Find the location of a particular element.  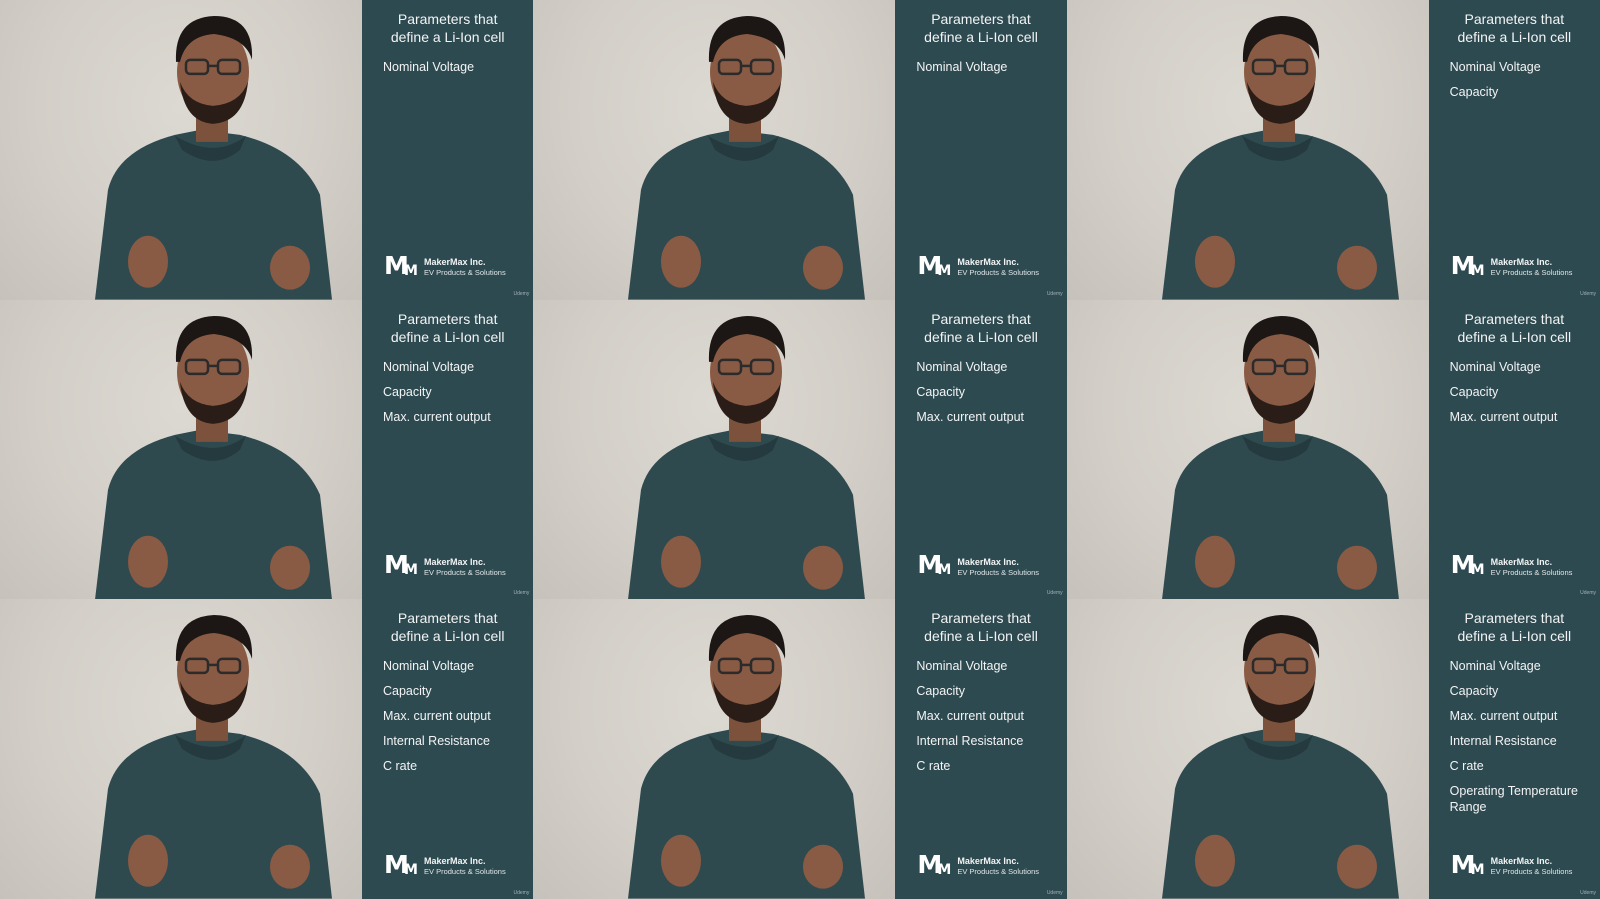

parameter-item: C rate is located at coordinates (1466, 766).